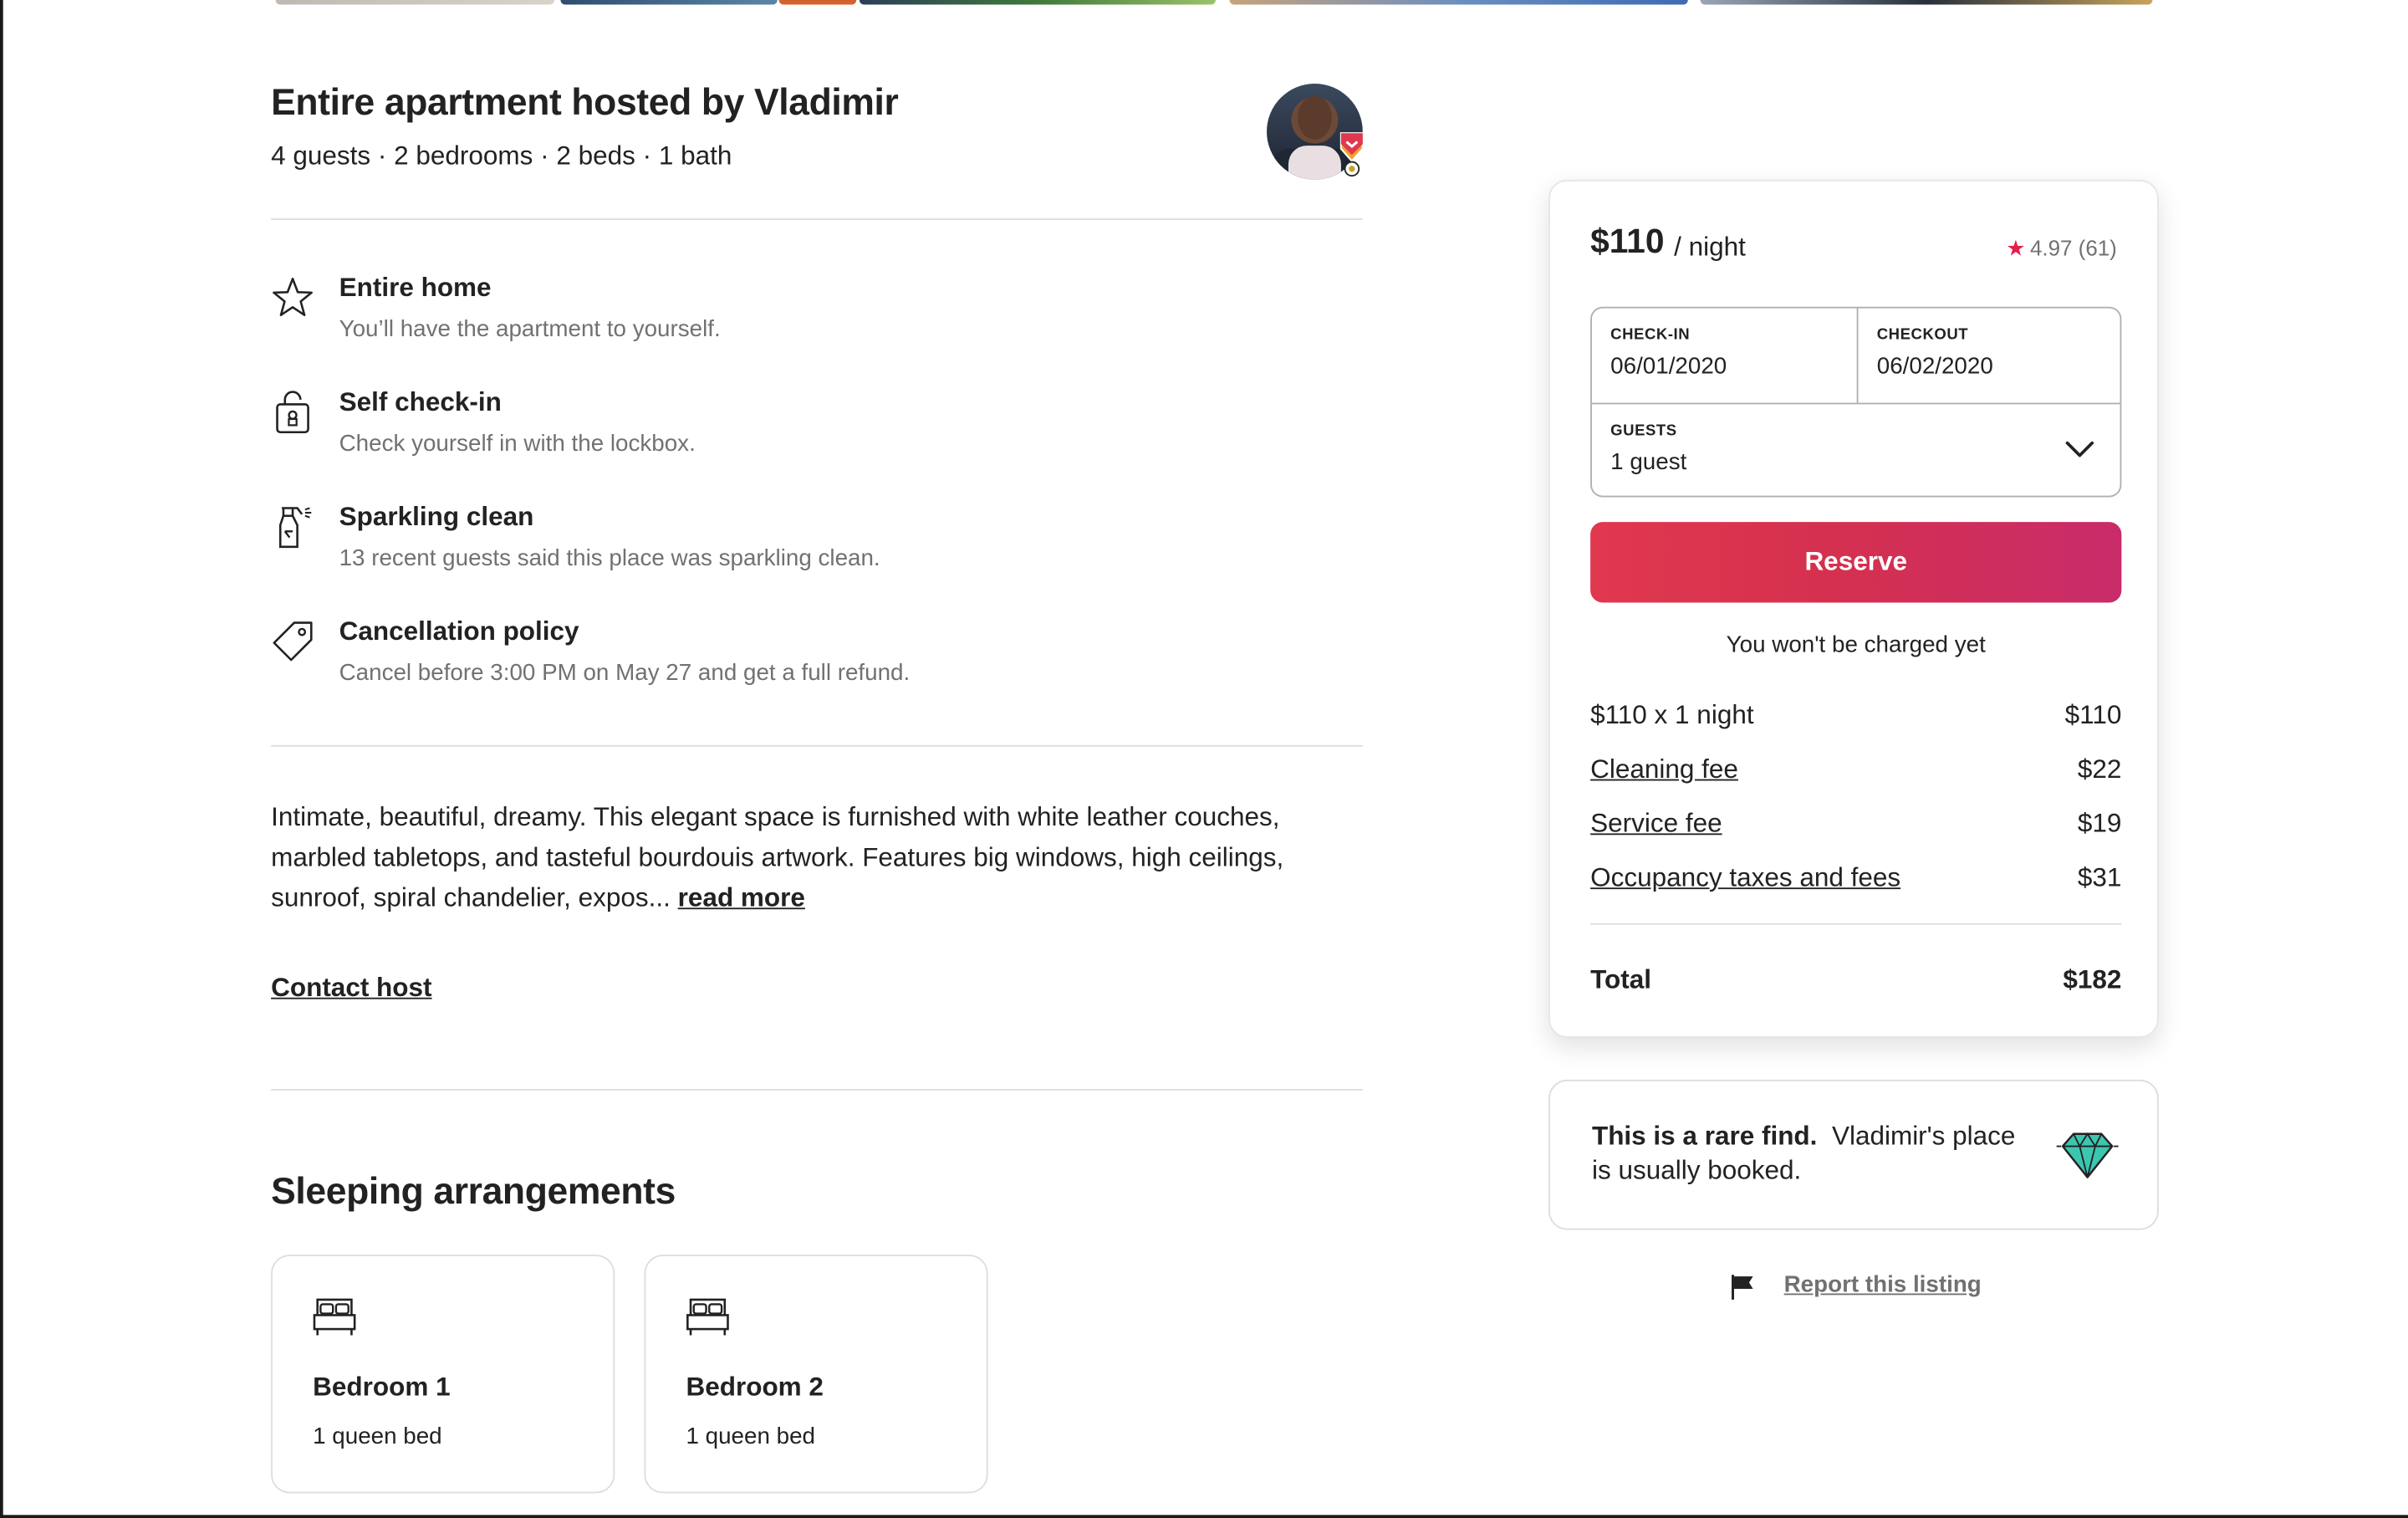 The width and height of the screenshot is (2408, 1518). Describe the element at coordinates (2, 759) in the screenshot. I see `window-edge-left` at that location.